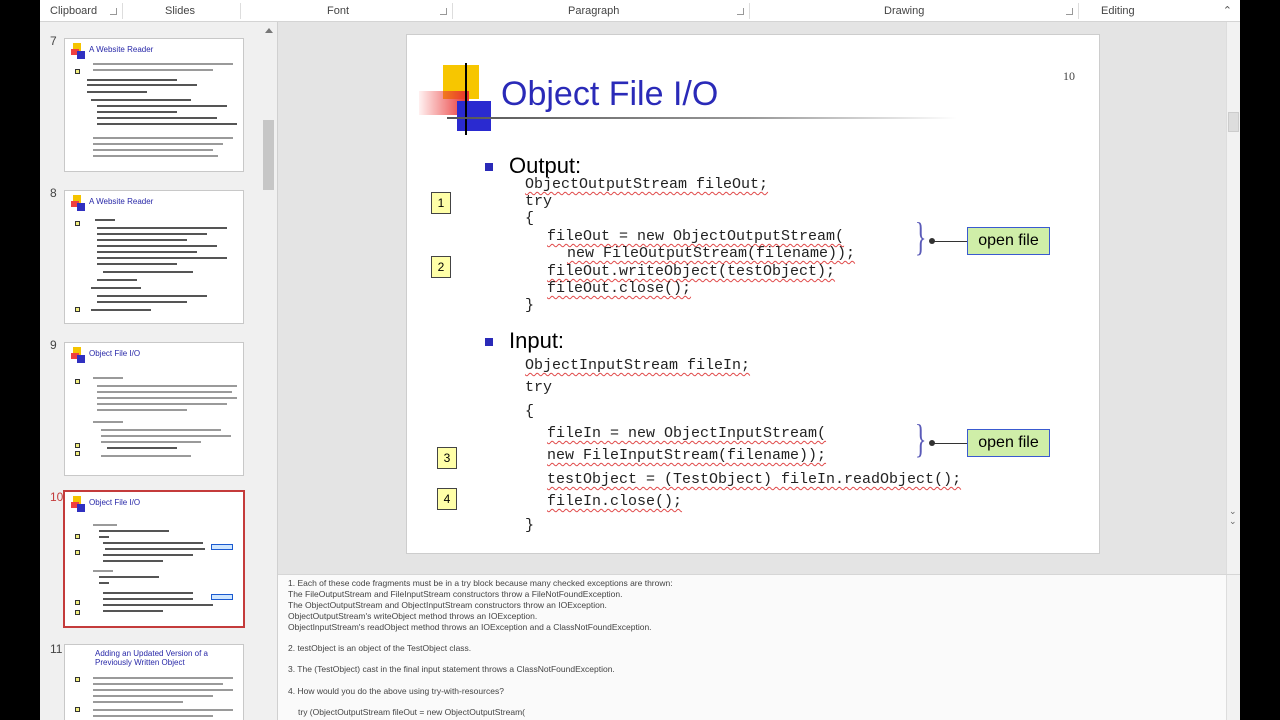 This screenshot has height=720, width=1280. Describe the element at coordinates (154, 105) in the screenshot. I see `slide-thumbnail-7: A Website Reader` at that location.